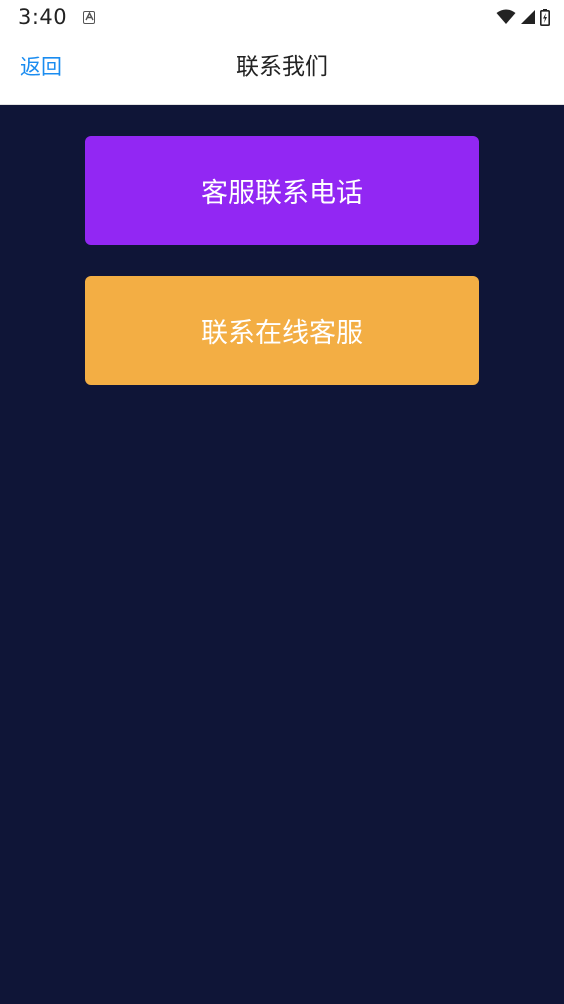 This screenshot has height=1004, width=564. I want to click on status-icons, so click(523, 17).